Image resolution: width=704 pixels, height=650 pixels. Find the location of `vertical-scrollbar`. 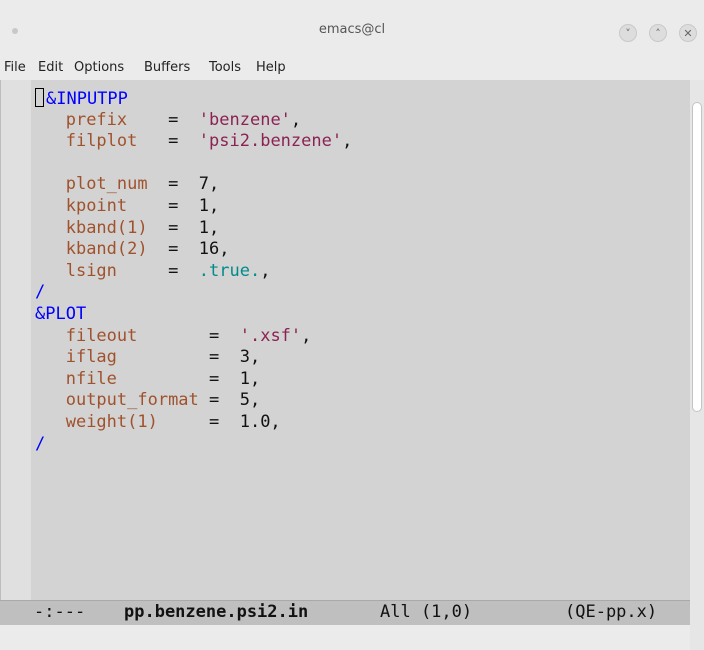

vertical-scrollbar is located at coordinates (697, 365).